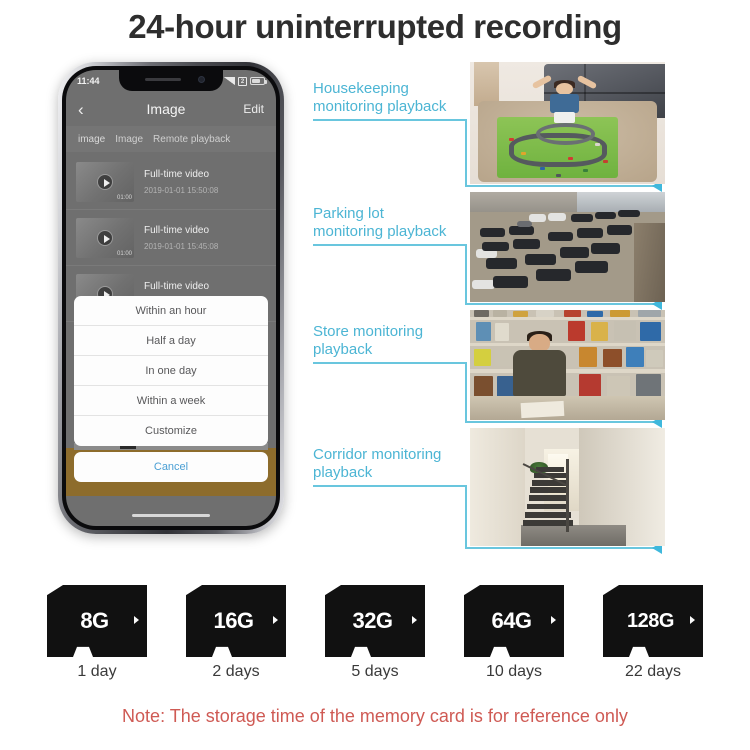 This screenshot has height=750, width=750. Describe the element at coordinates (171, 311) in the screenshot. I see `sheet-option-within-an-hour: Within an hour` at that location.